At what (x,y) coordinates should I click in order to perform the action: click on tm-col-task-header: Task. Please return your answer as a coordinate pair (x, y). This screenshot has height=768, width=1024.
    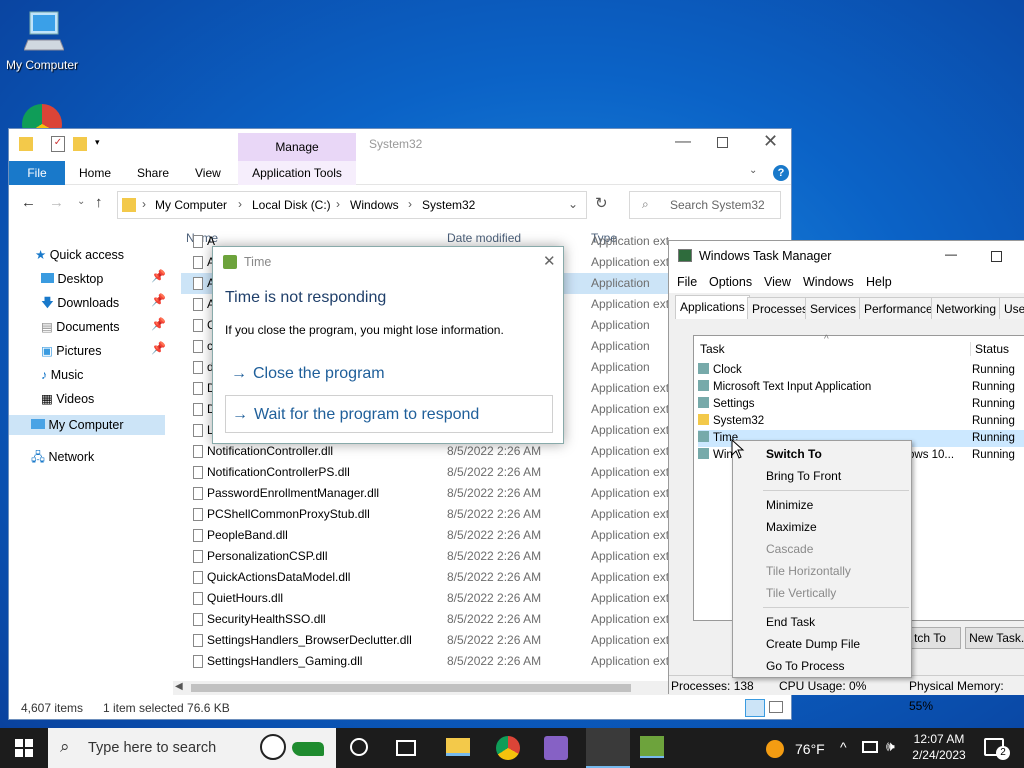
    Looking at the image, I should click on (712, 349).